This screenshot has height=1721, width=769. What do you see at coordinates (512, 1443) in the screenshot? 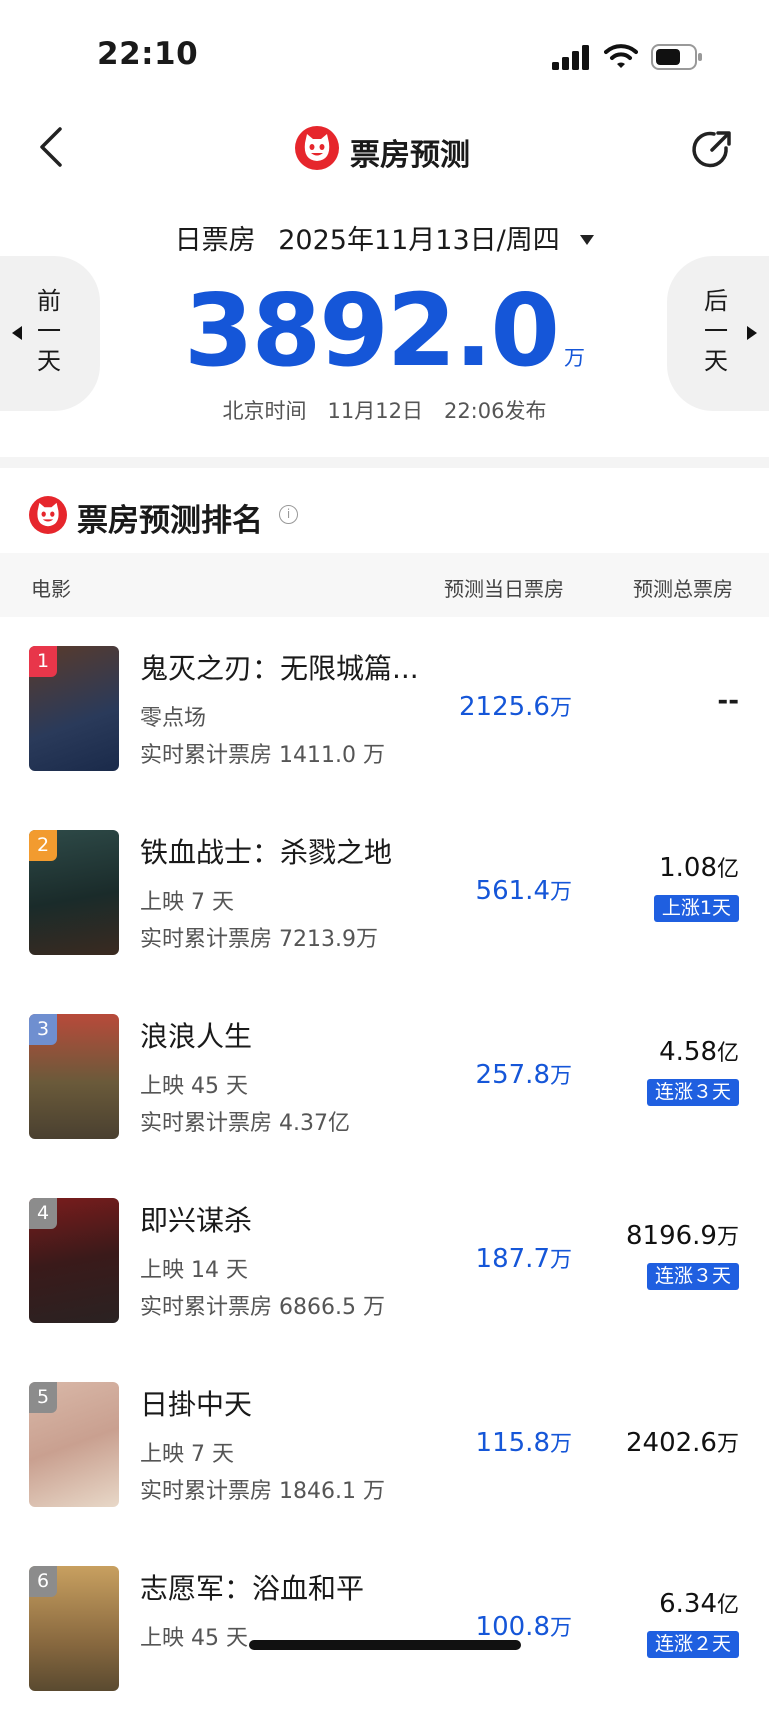
I see `daily-value: 115.8` at bounding box center [512, 1443].